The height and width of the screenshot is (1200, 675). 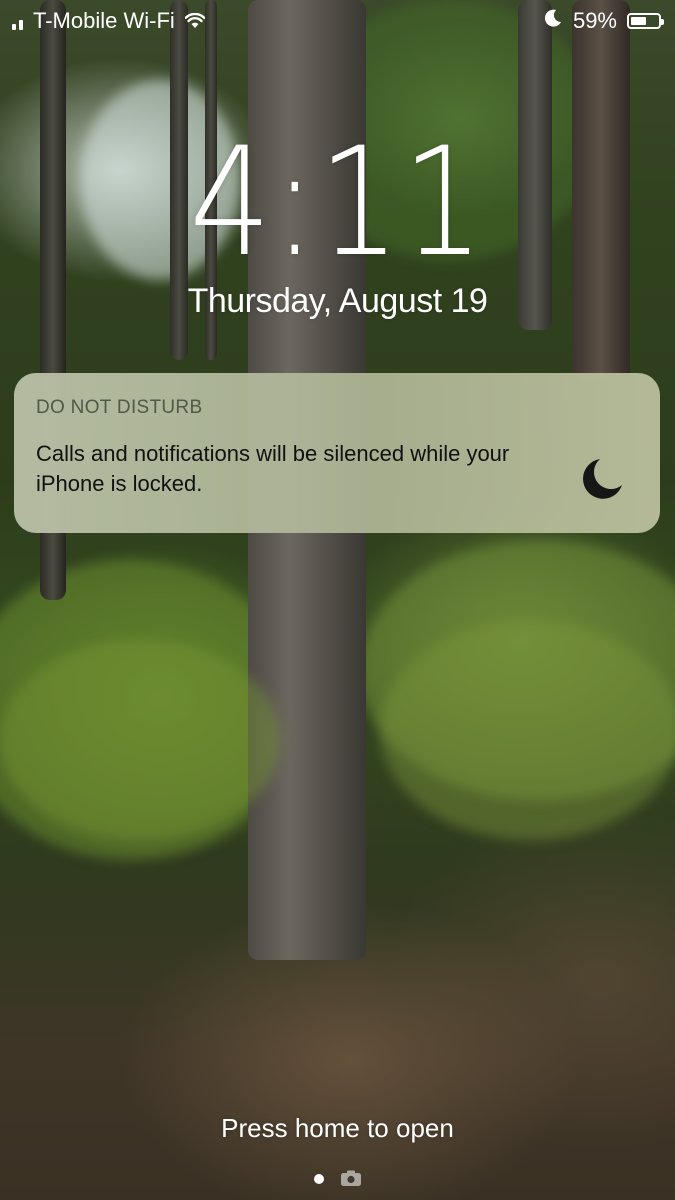 I want to click on status-left: T-Mobile Wi-Fi, so click(x=108, y=21).